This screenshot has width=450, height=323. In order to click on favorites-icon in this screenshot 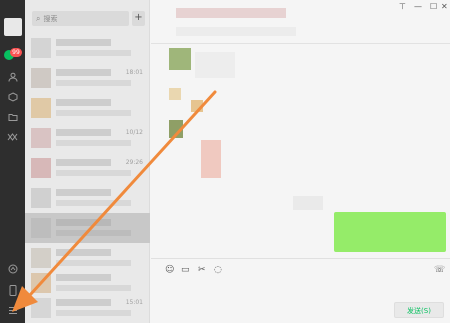, I will do `click(12, 97)`.